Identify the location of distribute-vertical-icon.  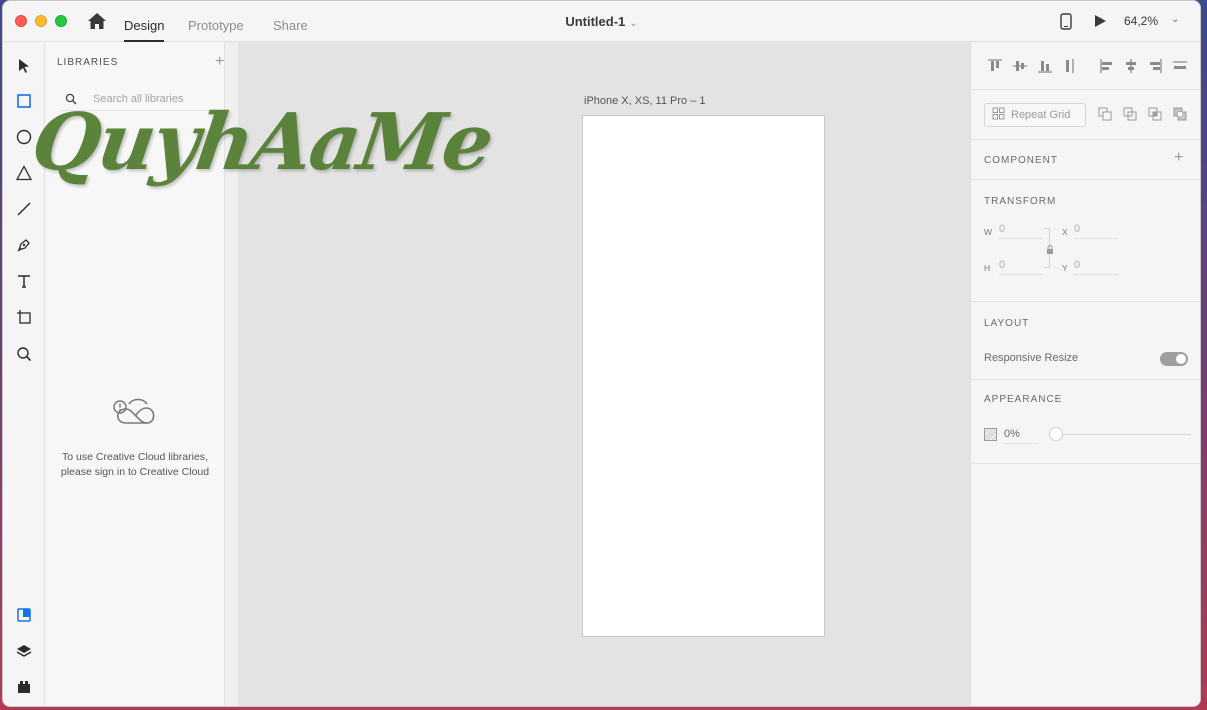
(1070, 66).